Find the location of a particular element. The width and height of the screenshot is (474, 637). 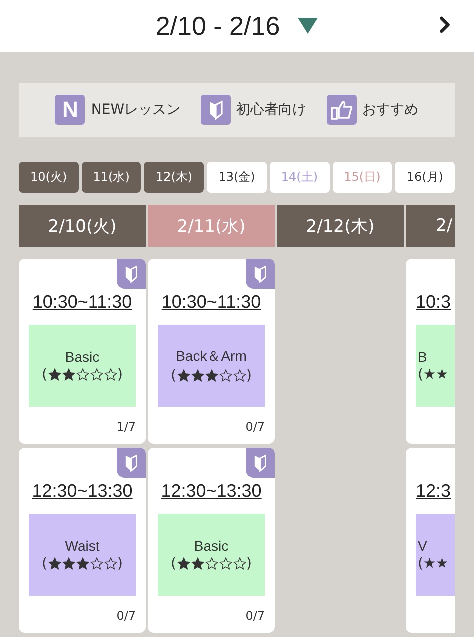

lesson-card: 10:30~11:30 Back＆Arm ( ) 0/7 is located at coordinates (211, 351).